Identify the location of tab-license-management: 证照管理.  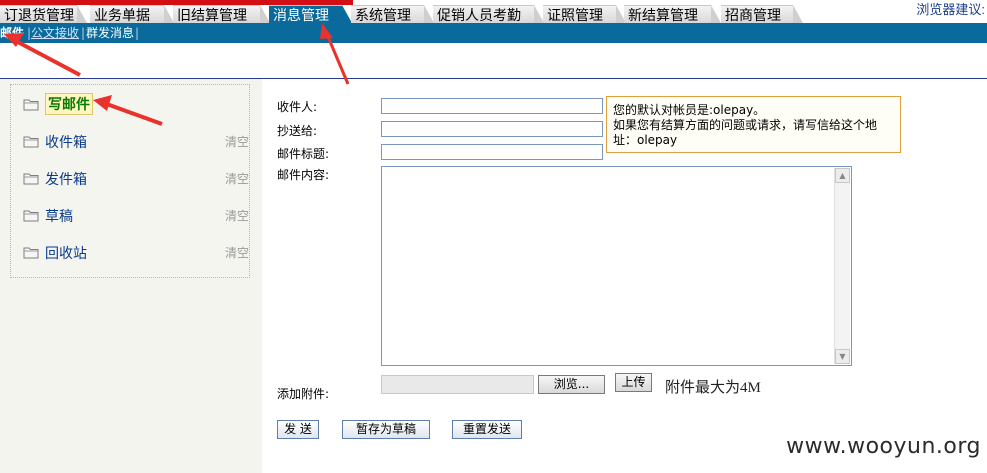
(584, 14).